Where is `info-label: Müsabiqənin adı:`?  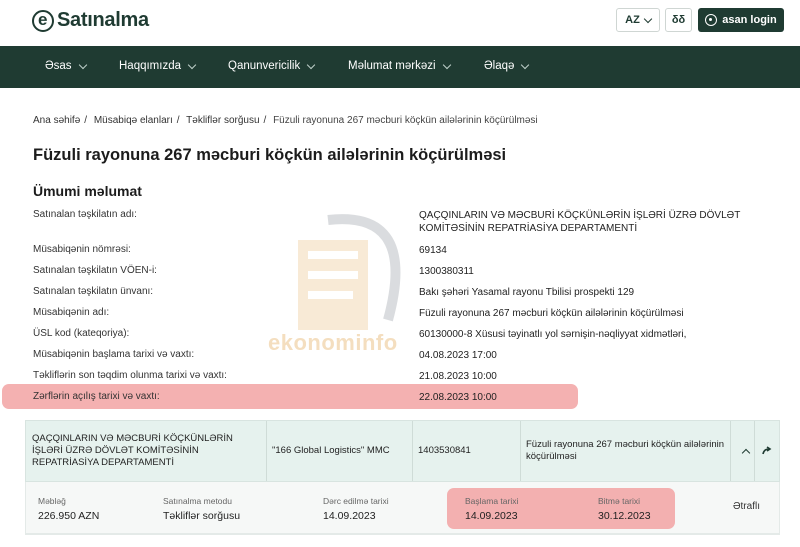
info-label: Müsabiqənin adı: is located at coordinates (71, 312).